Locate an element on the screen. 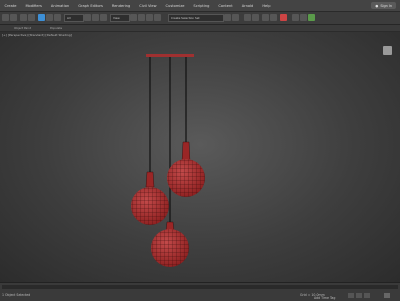 This screenshot has height=301, width=400. undo-icon is located at coordinates (5, 17).